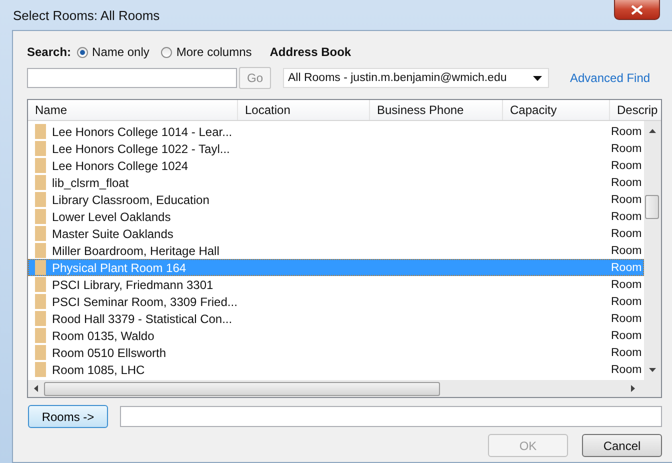 This screenshot has height=463, width=672. I want to click on column-header: Location, so click(304, 110).